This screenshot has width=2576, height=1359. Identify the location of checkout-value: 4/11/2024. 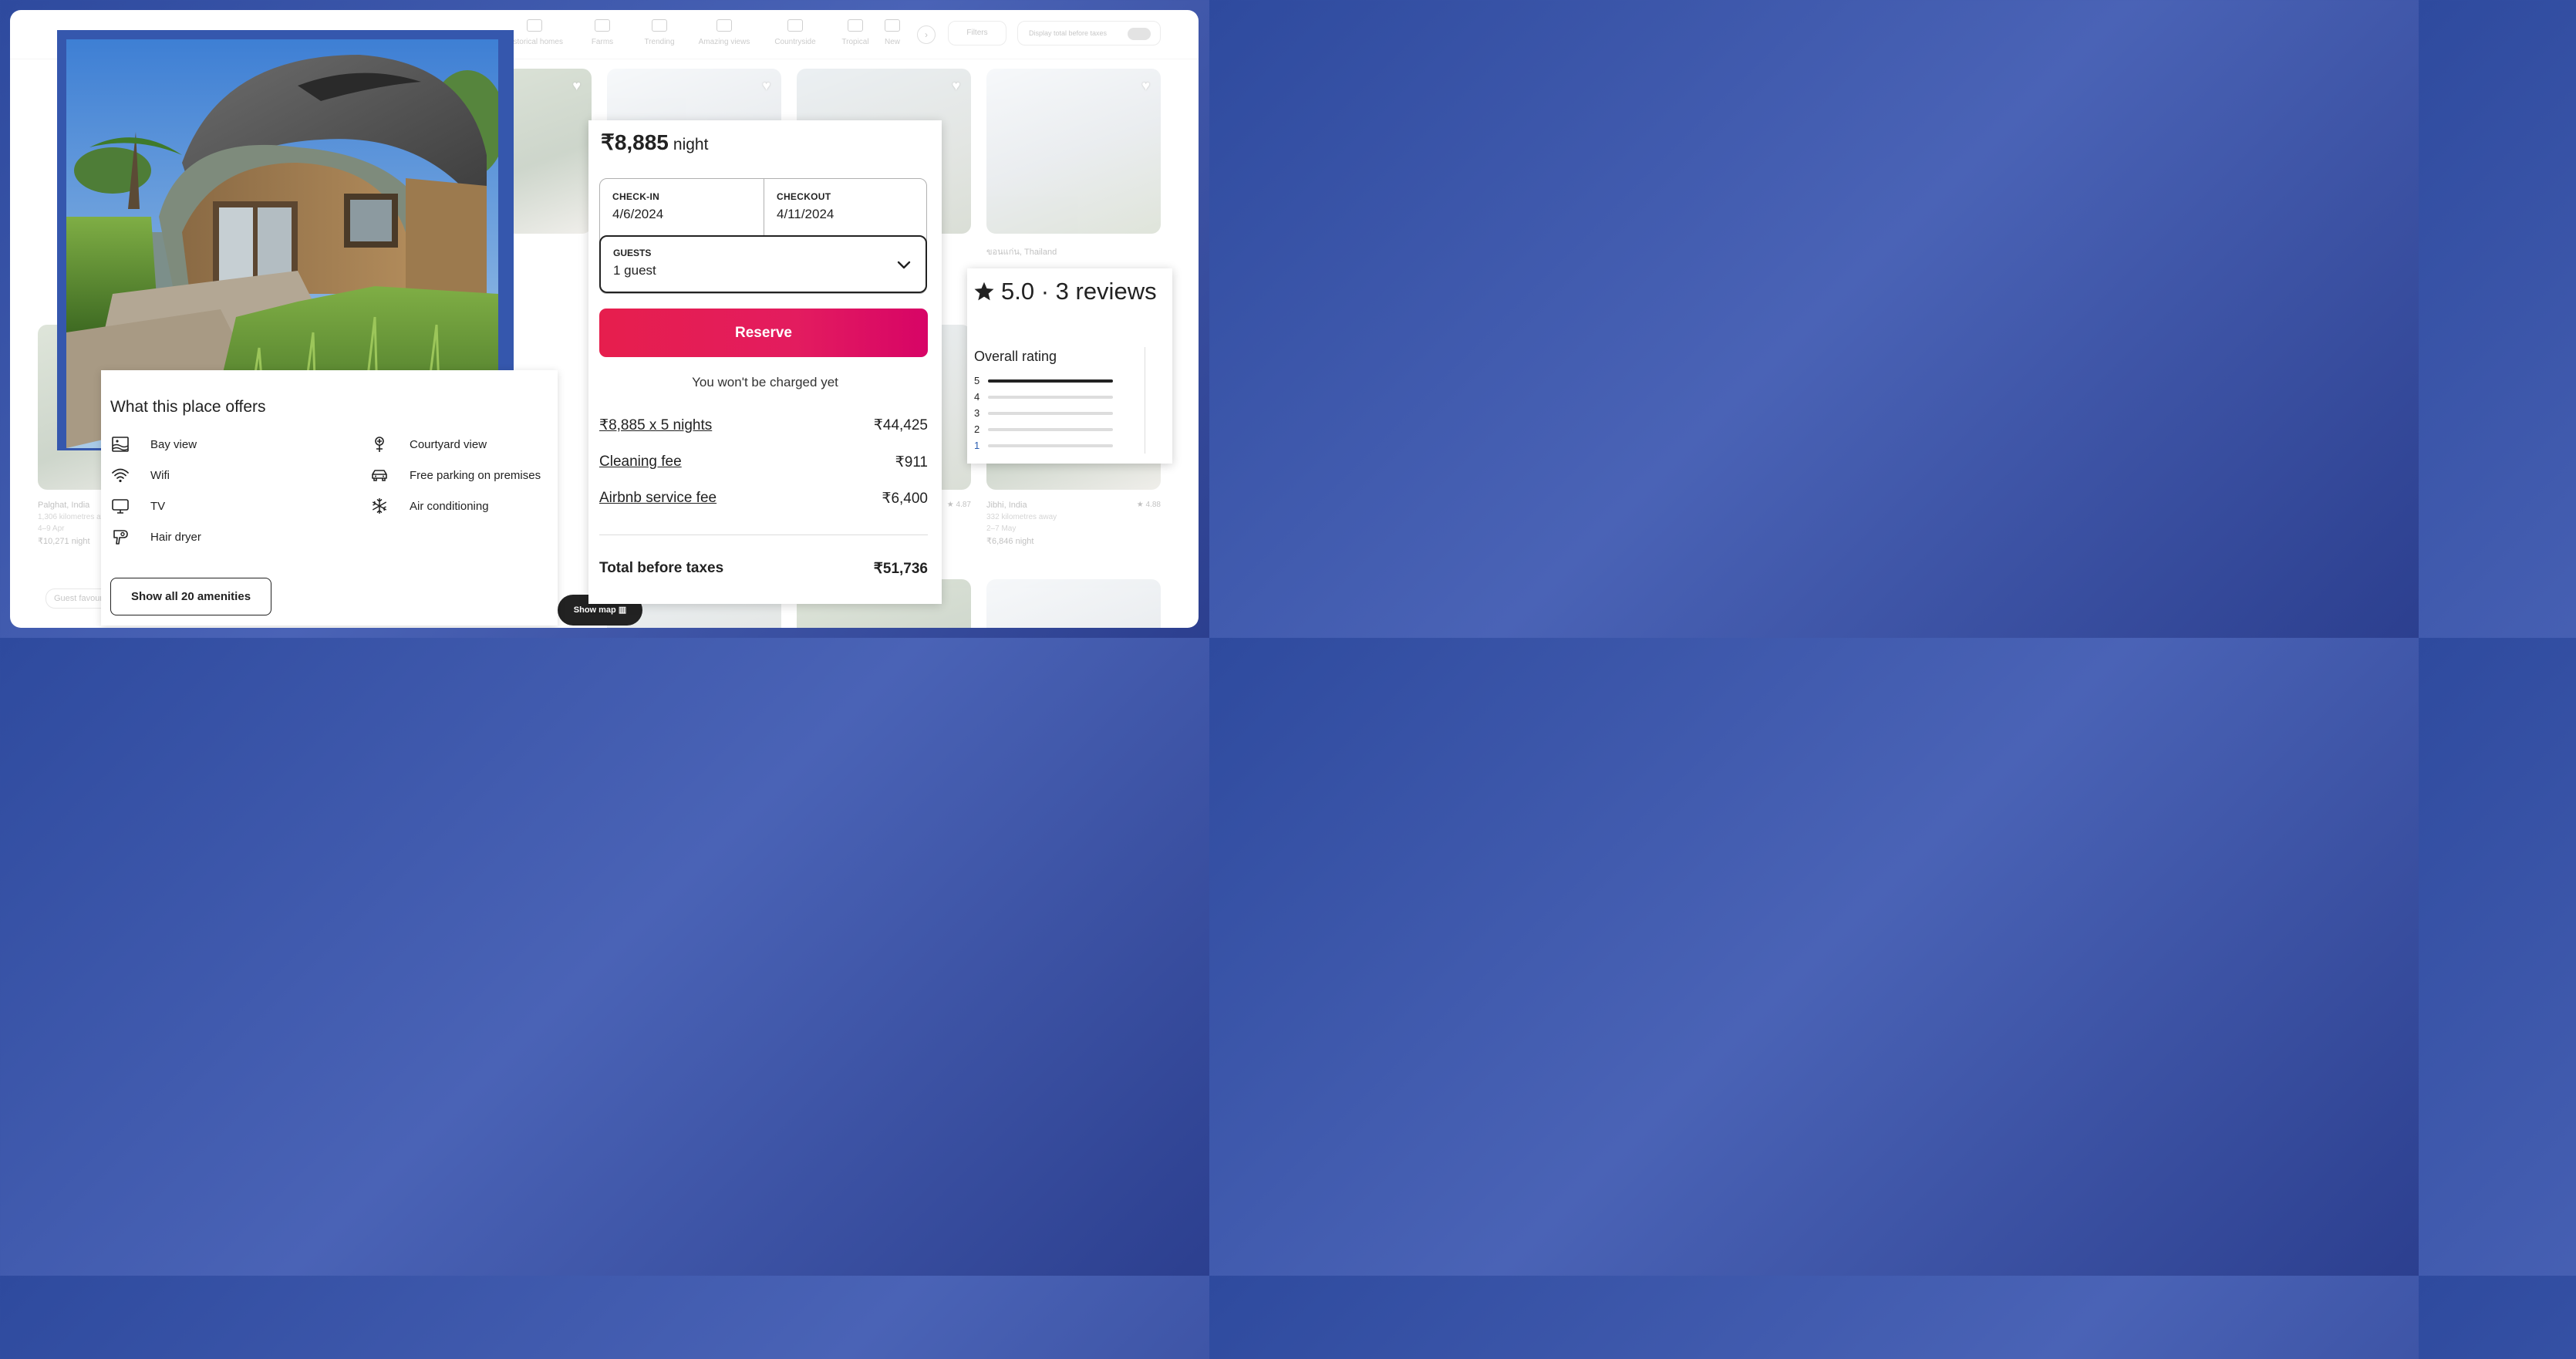
(806, 214).